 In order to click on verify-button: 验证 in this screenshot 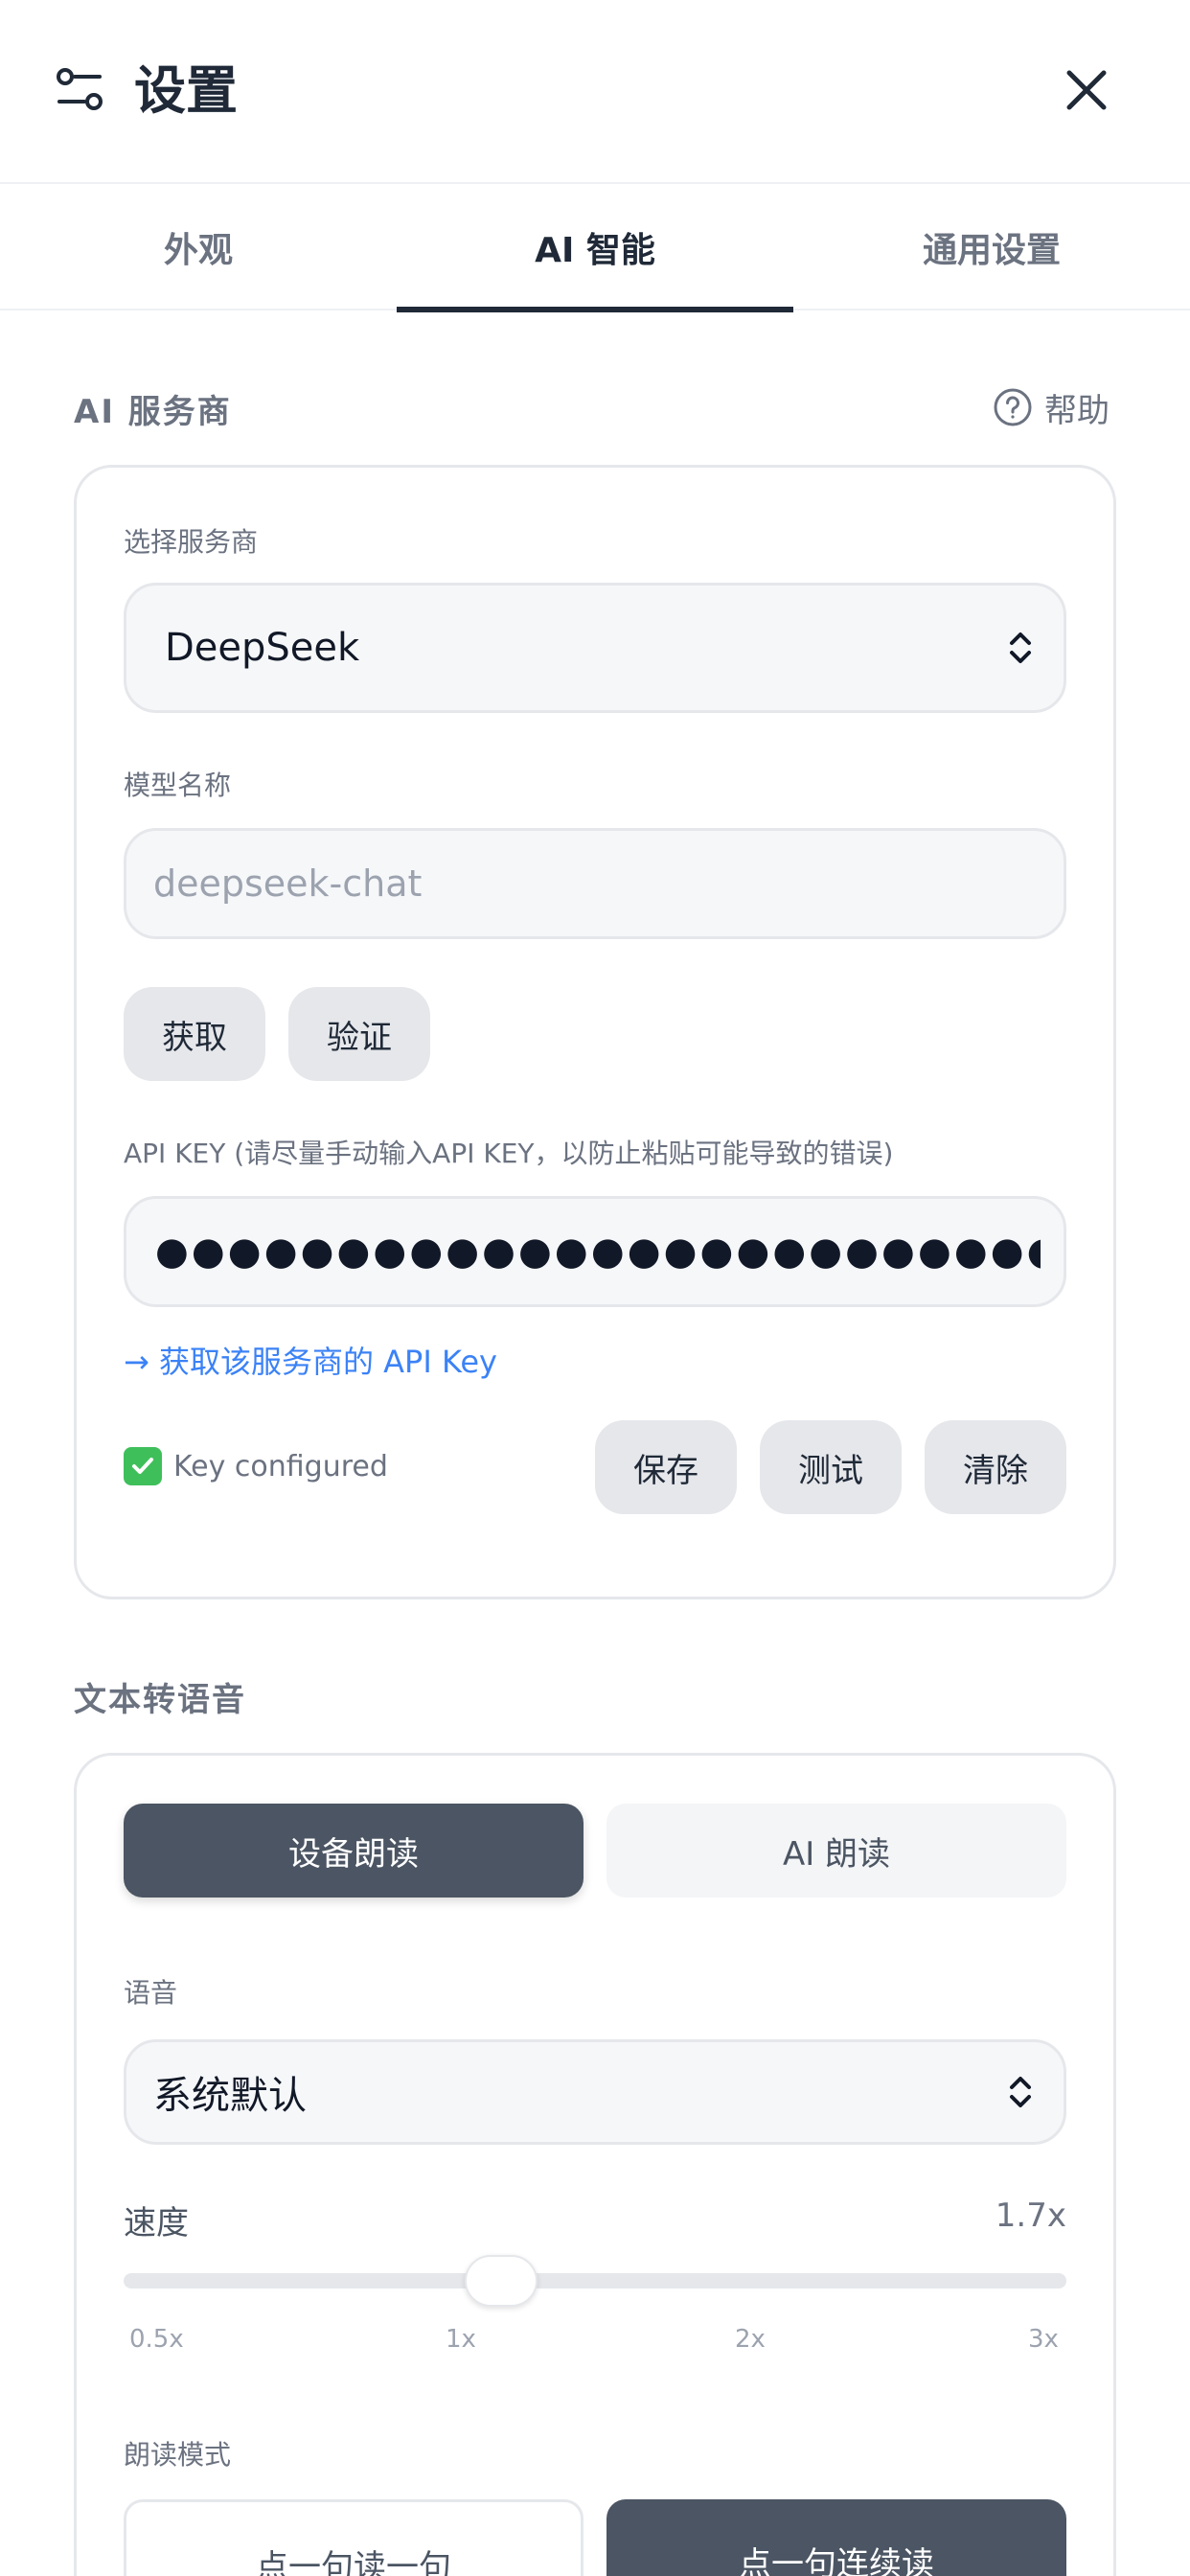, I will do `click(359, 1034)`.